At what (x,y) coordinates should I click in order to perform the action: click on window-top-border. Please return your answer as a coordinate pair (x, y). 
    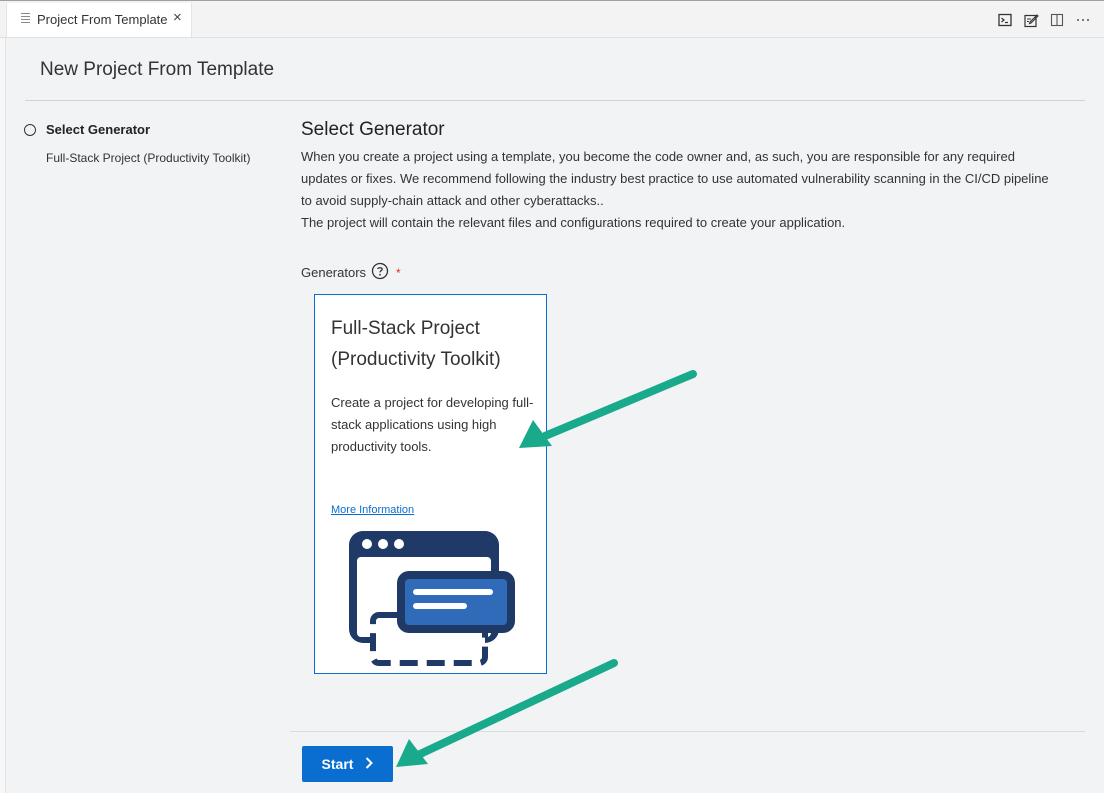
    Looking at the image, I should click on (552, 0).